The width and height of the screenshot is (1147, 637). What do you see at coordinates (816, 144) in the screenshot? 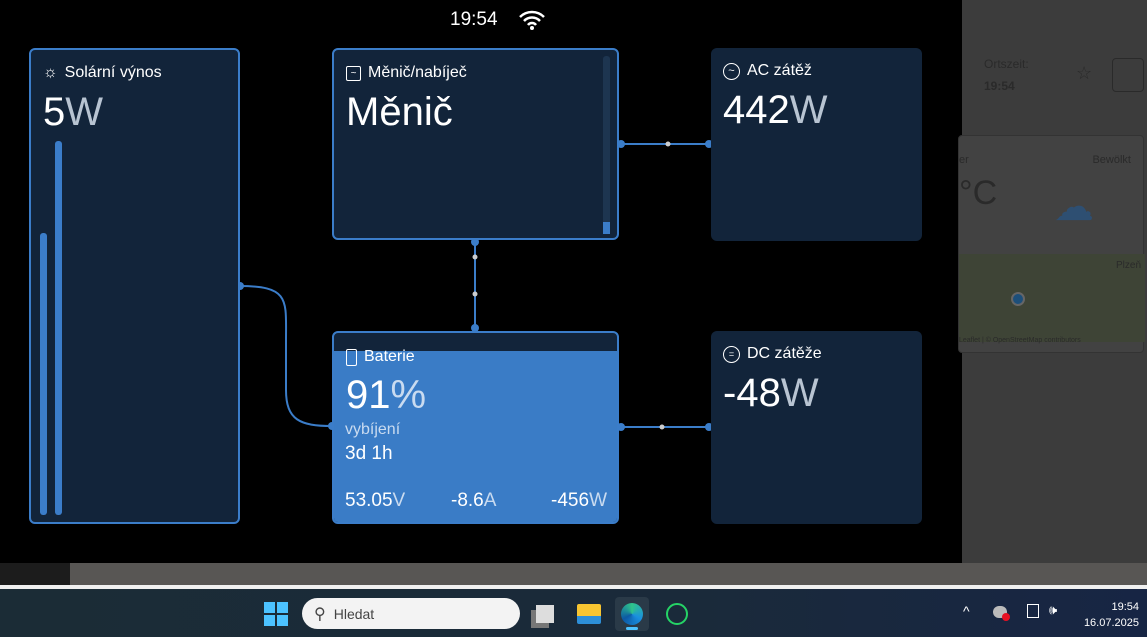
I see `ac-load-card: ~ AC zátěž 442W` at bounding box center [816, 144].